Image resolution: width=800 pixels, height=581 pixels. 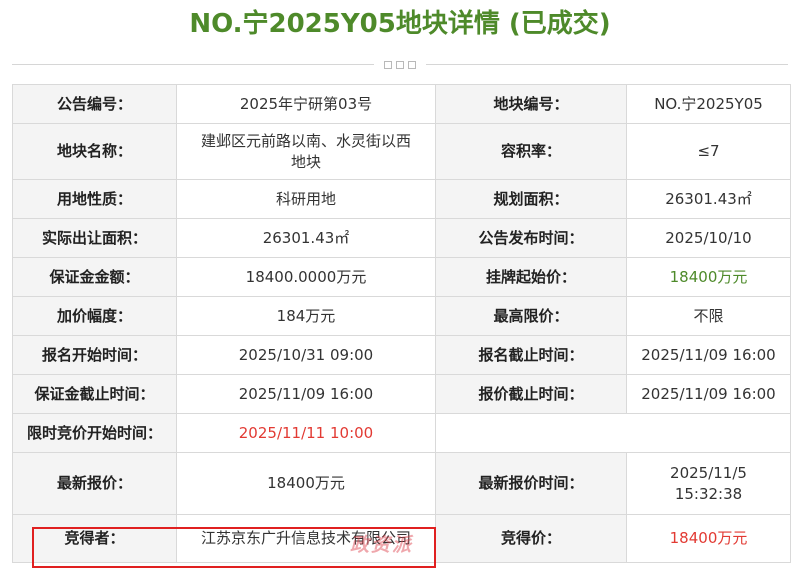 I want to click on notice-no-label: 公告编号：, so click(x=94, y=104).